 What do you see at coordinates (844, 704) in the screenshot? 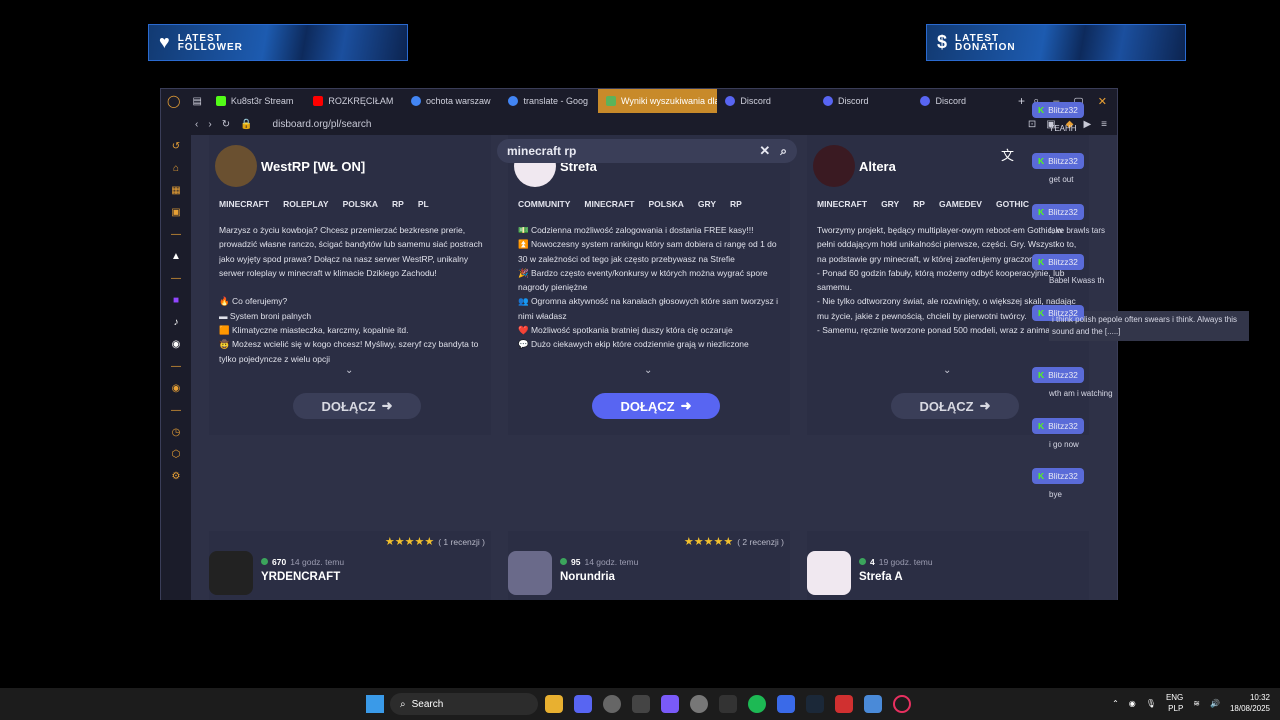
I see `app-red-icon` at bounding box center [844, 704].